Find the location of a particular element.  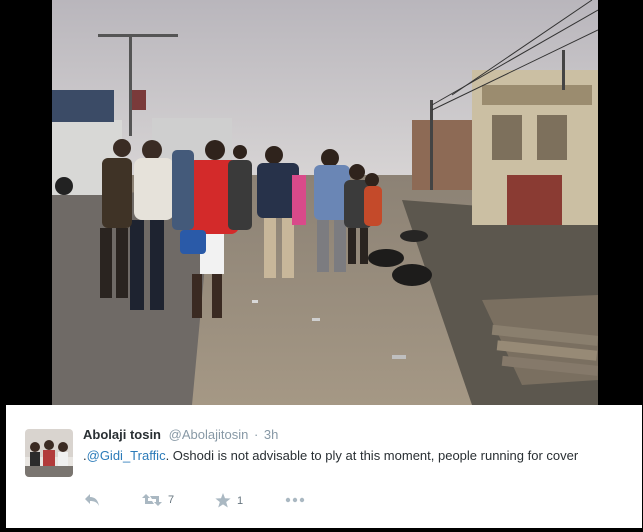

favorite-button: 1 is located at coordinates (229, 500).